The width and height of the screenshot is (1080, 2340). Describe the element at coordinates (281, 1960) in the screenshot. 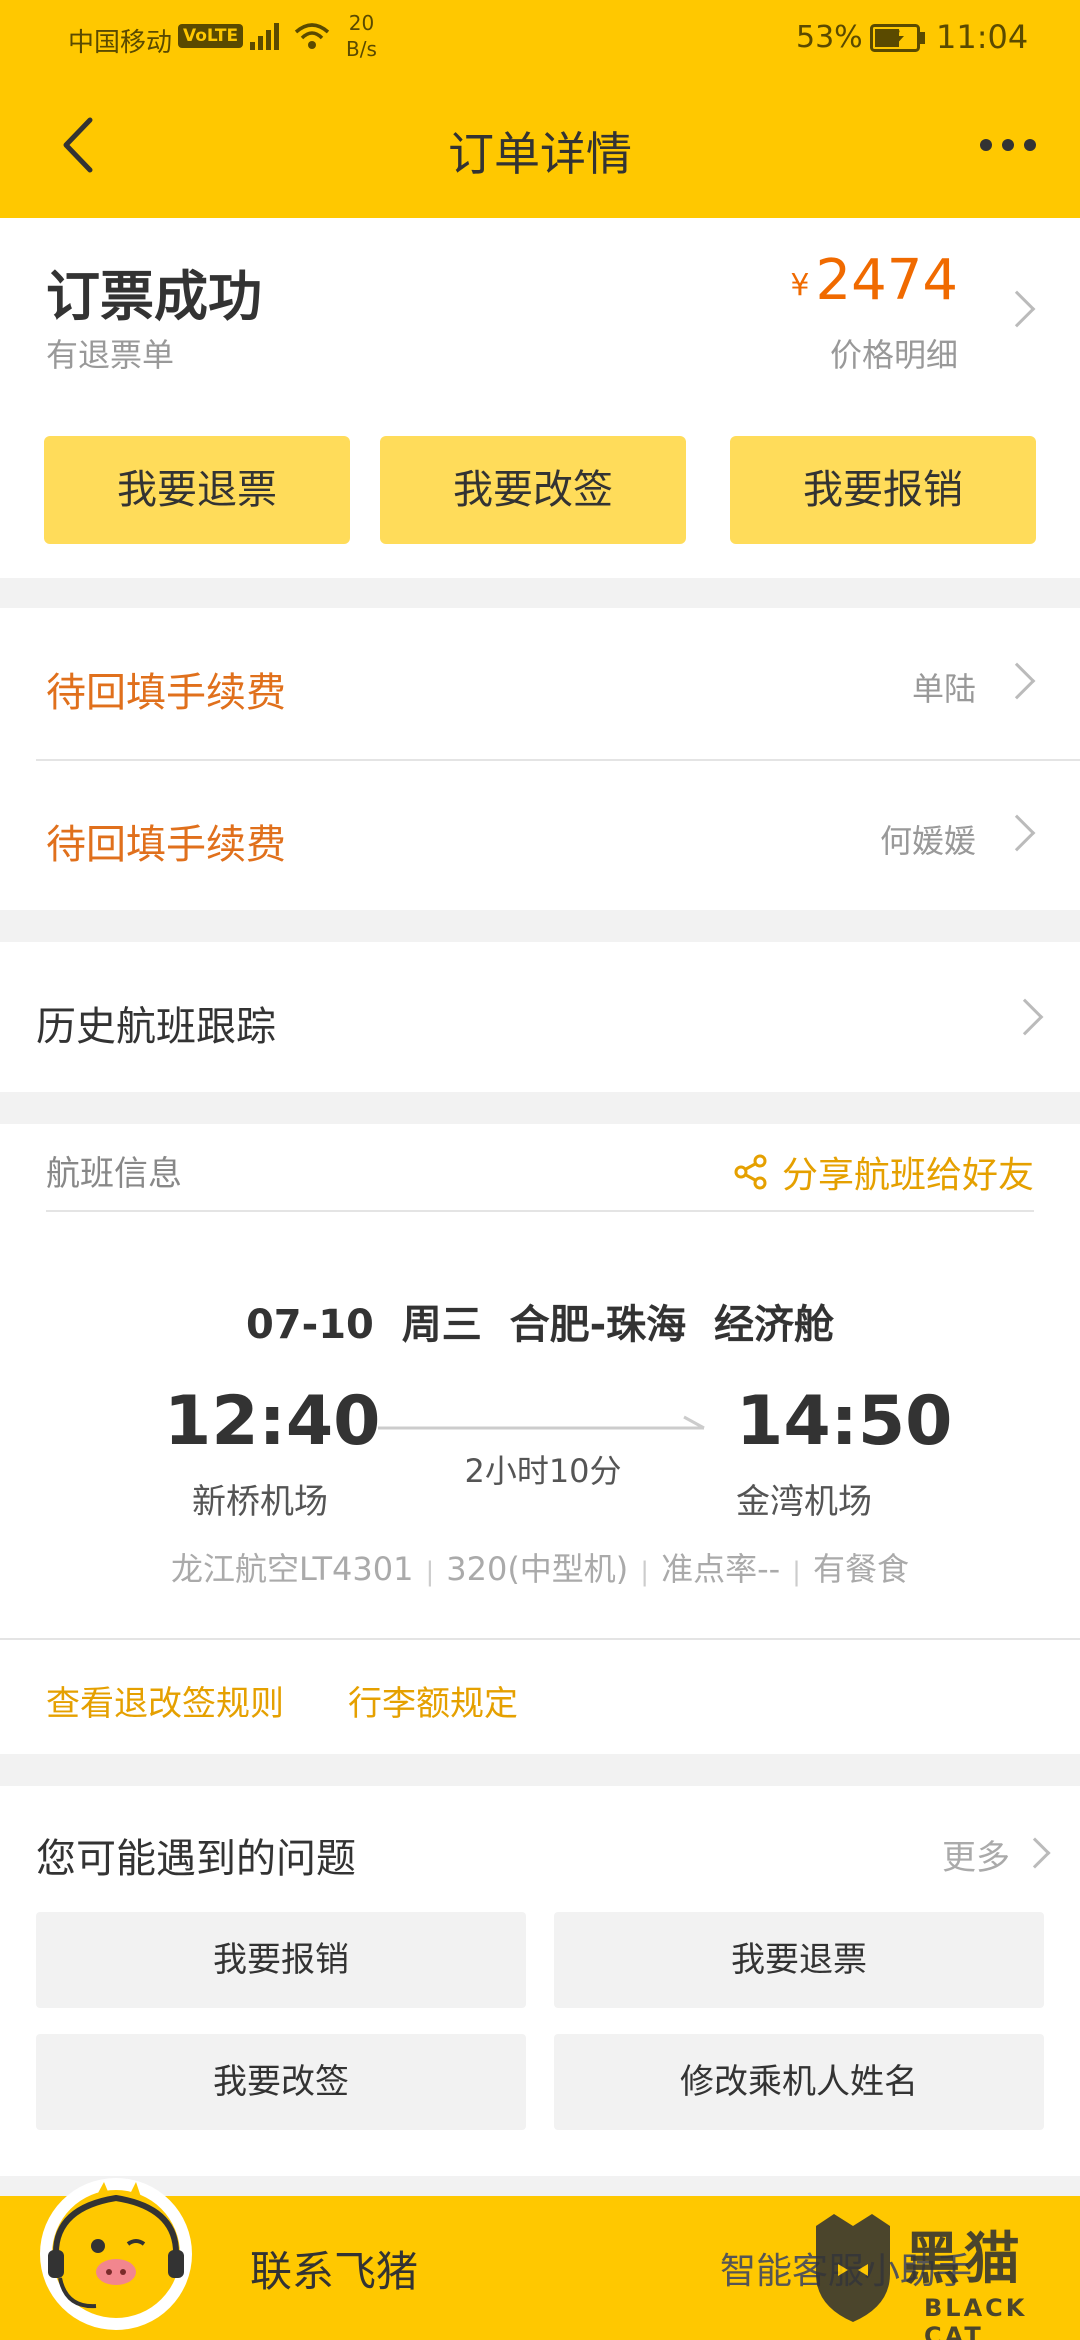

I see `faq-reimburse-button: 我要报销` at that location.